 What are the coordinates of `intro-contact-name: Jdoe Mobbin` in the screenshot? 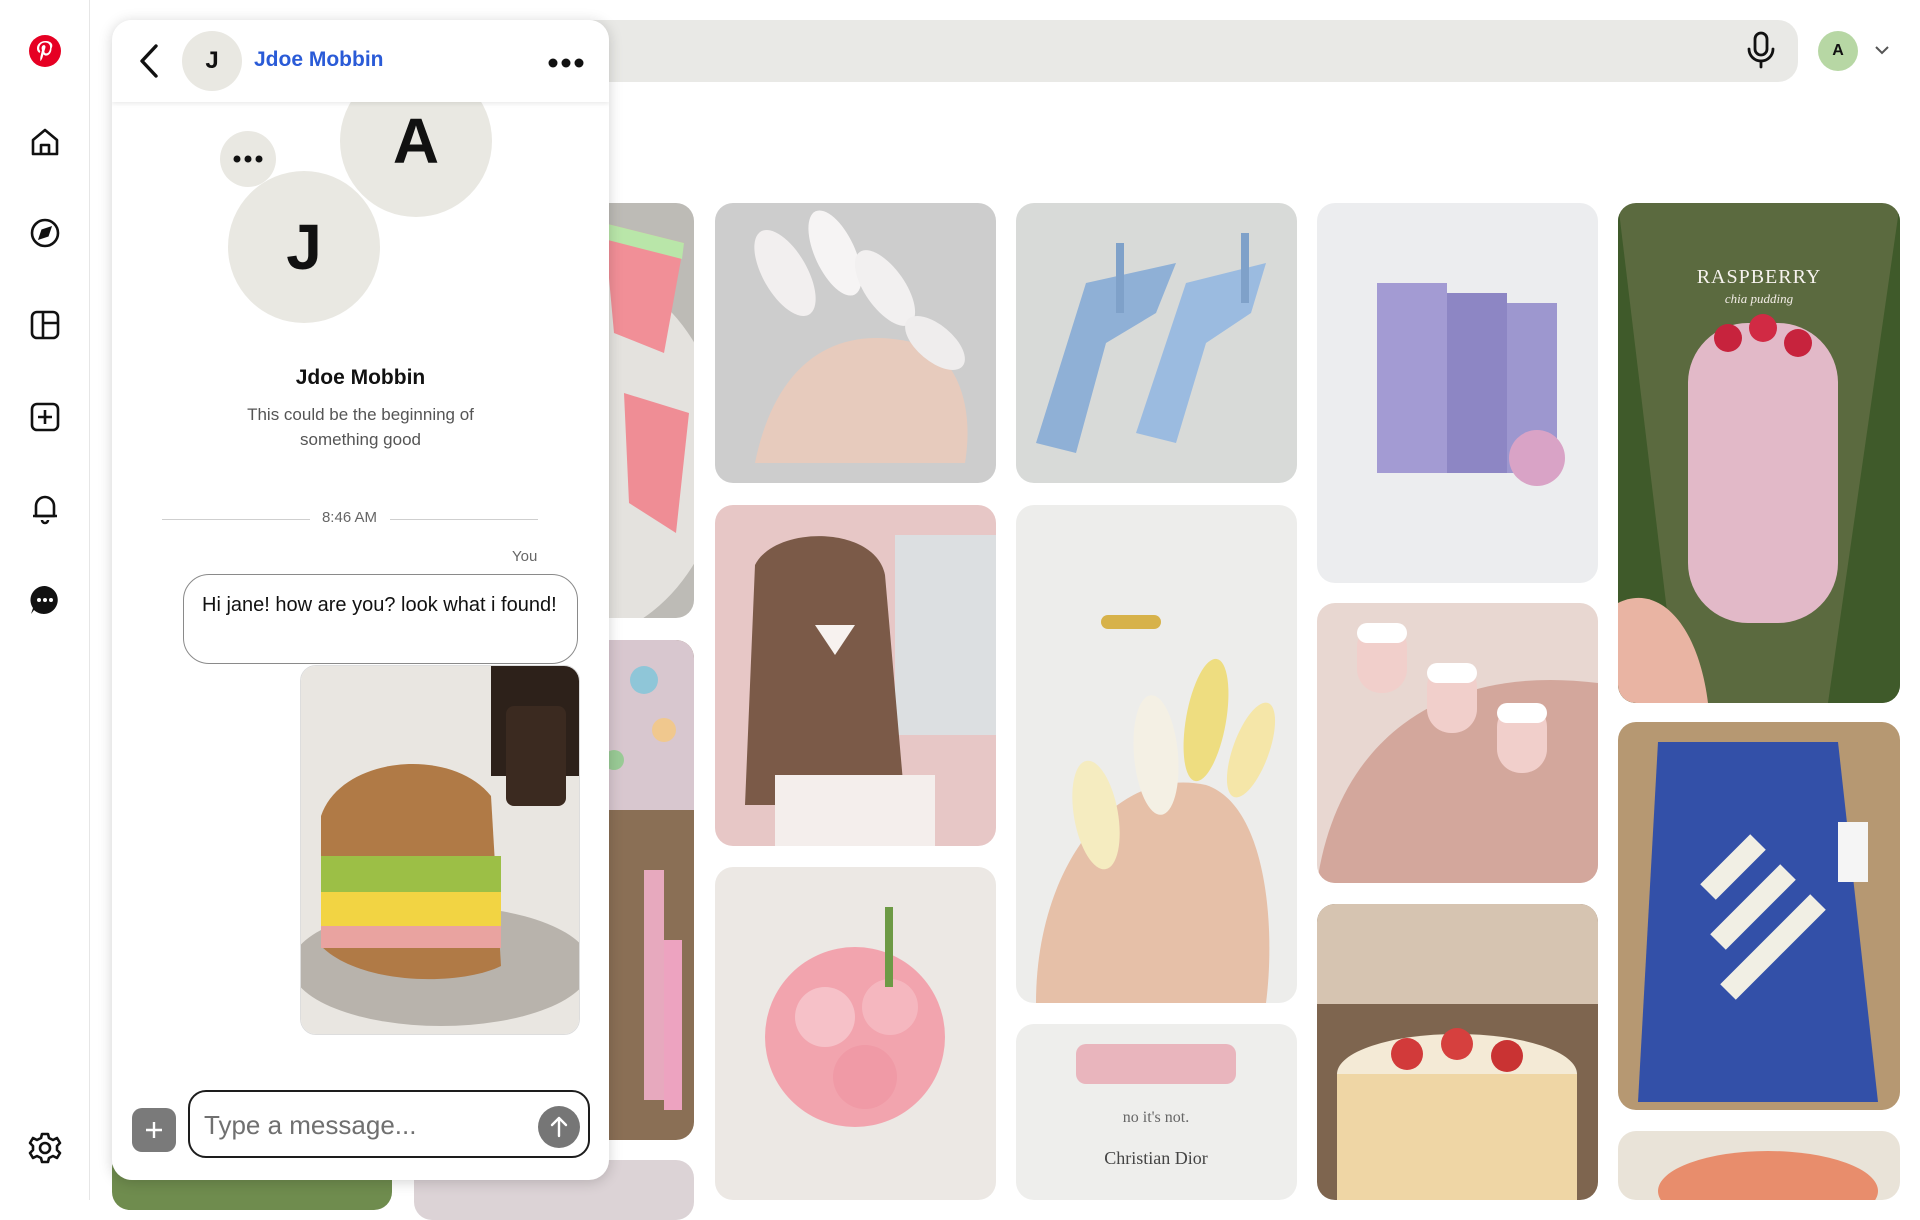 It's located at (360, 377).